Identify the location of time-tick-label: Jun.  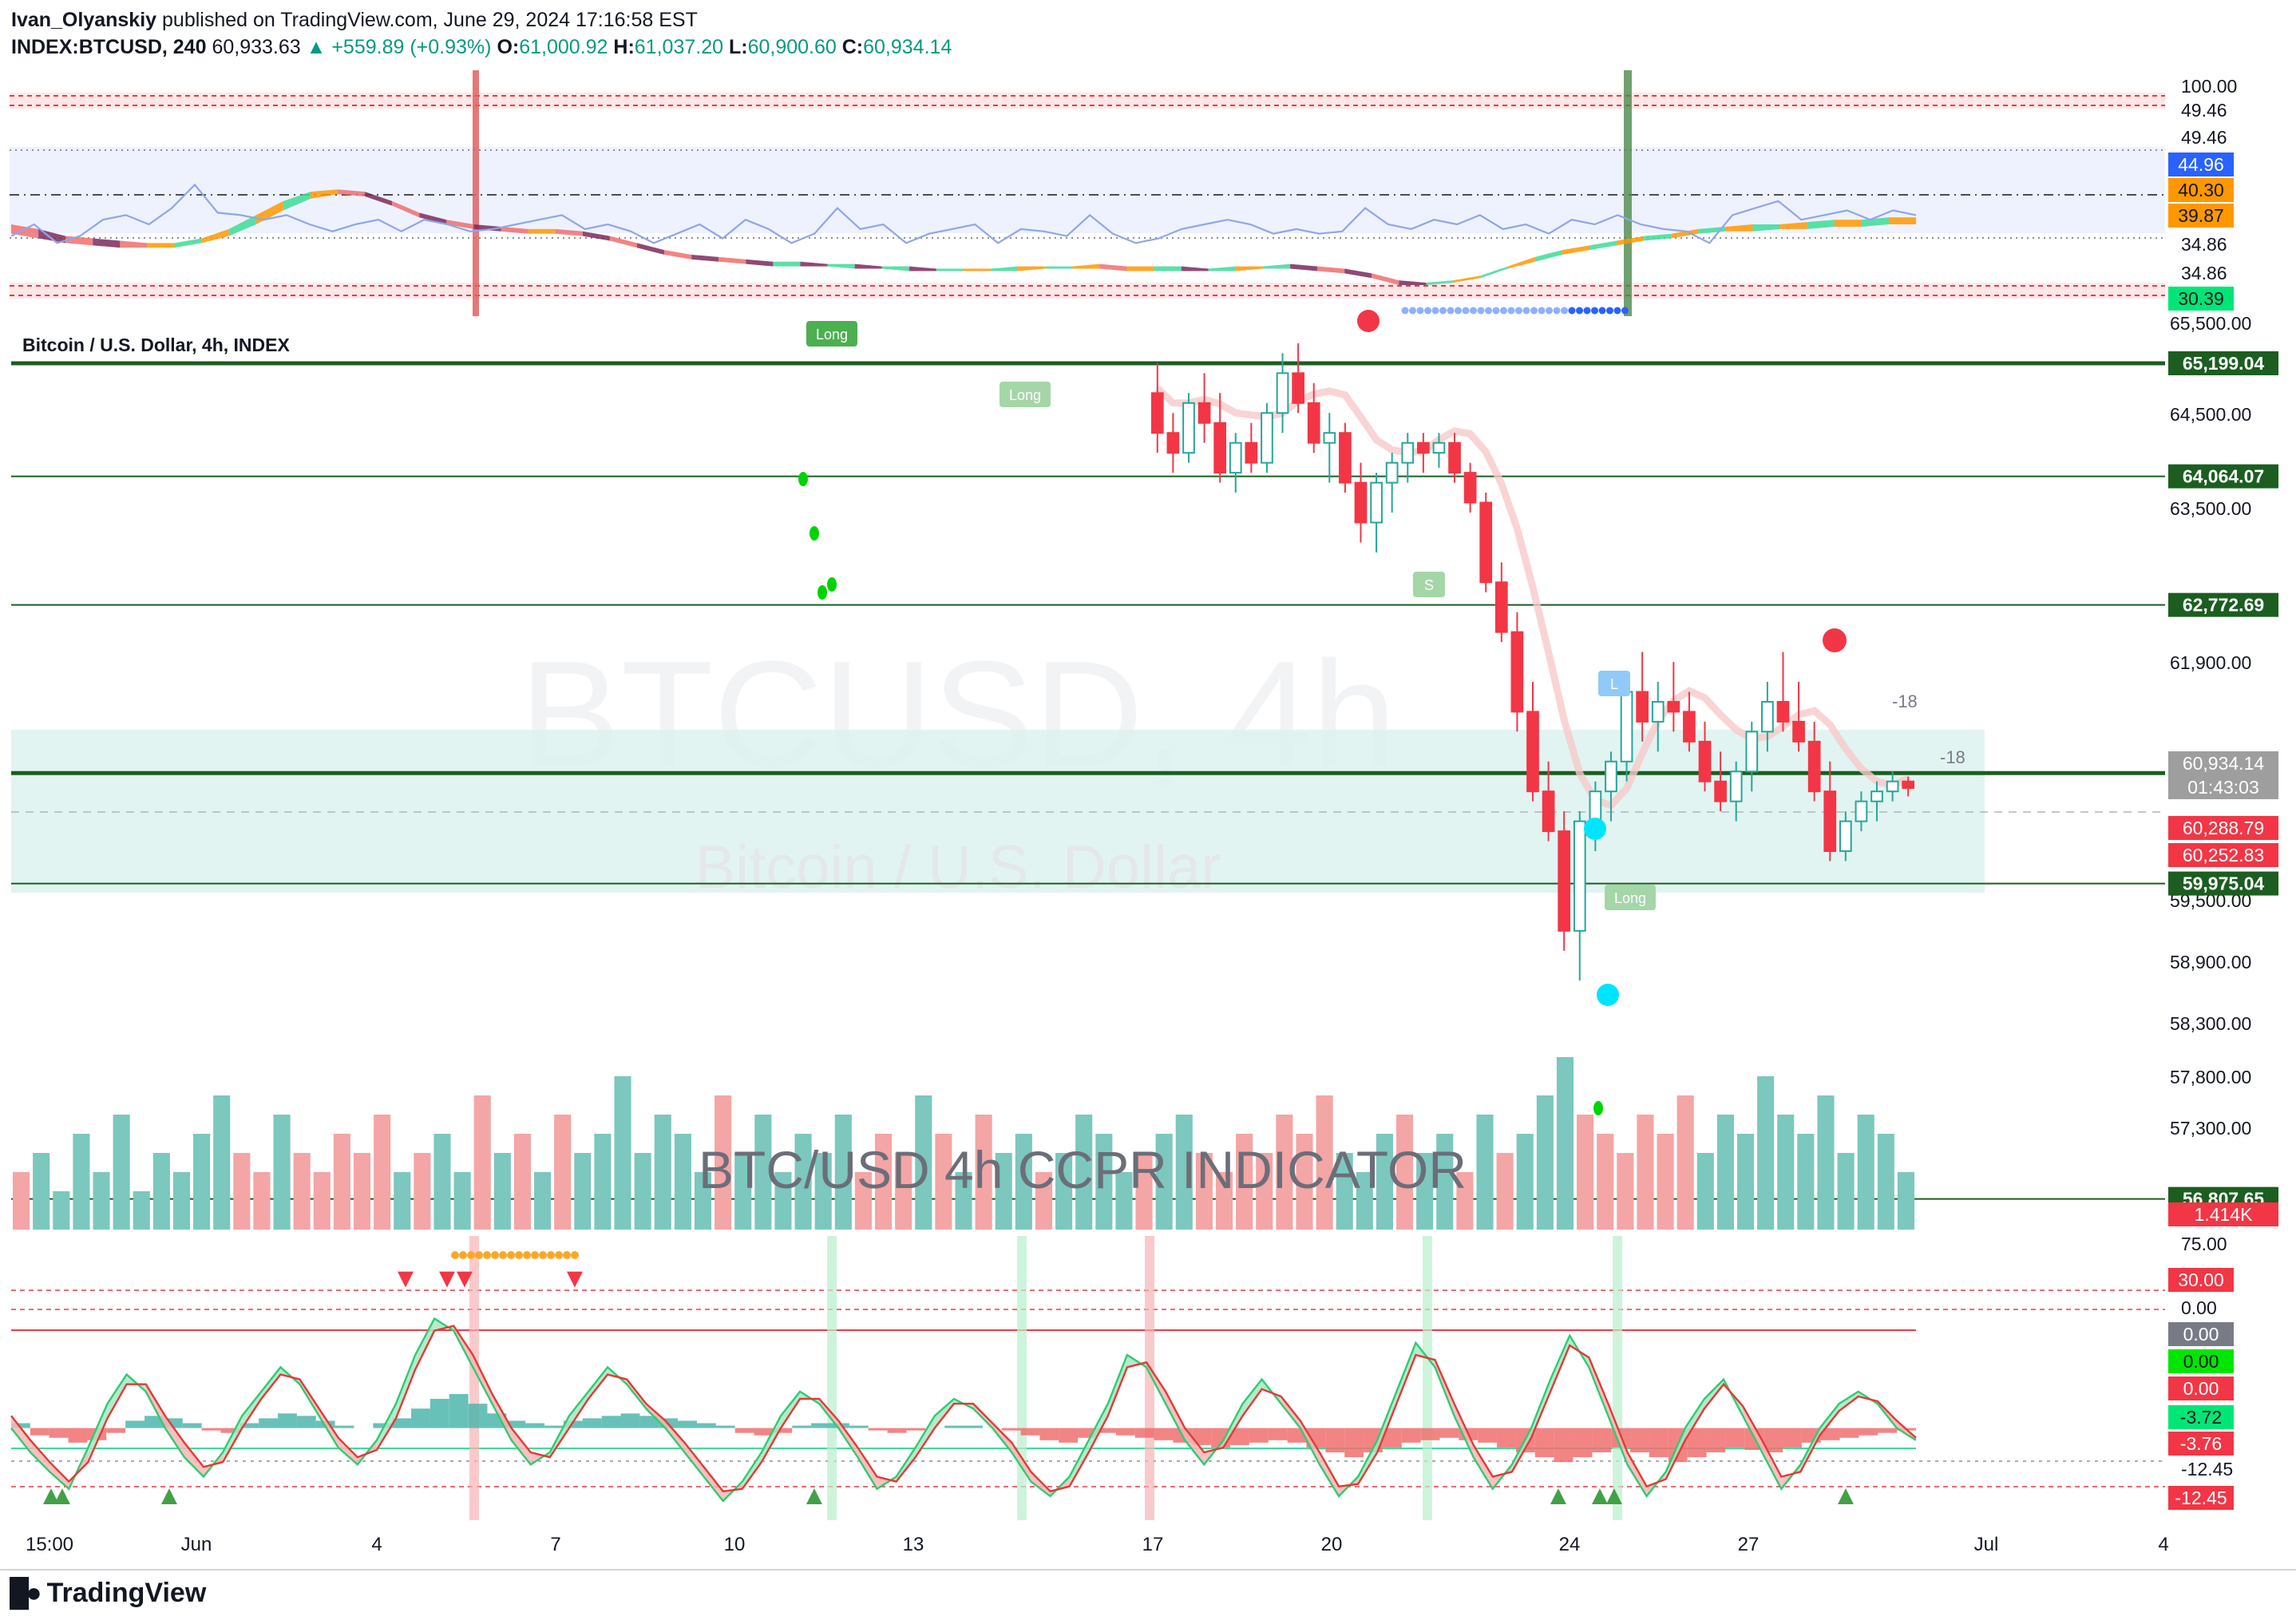
(196, 1544).